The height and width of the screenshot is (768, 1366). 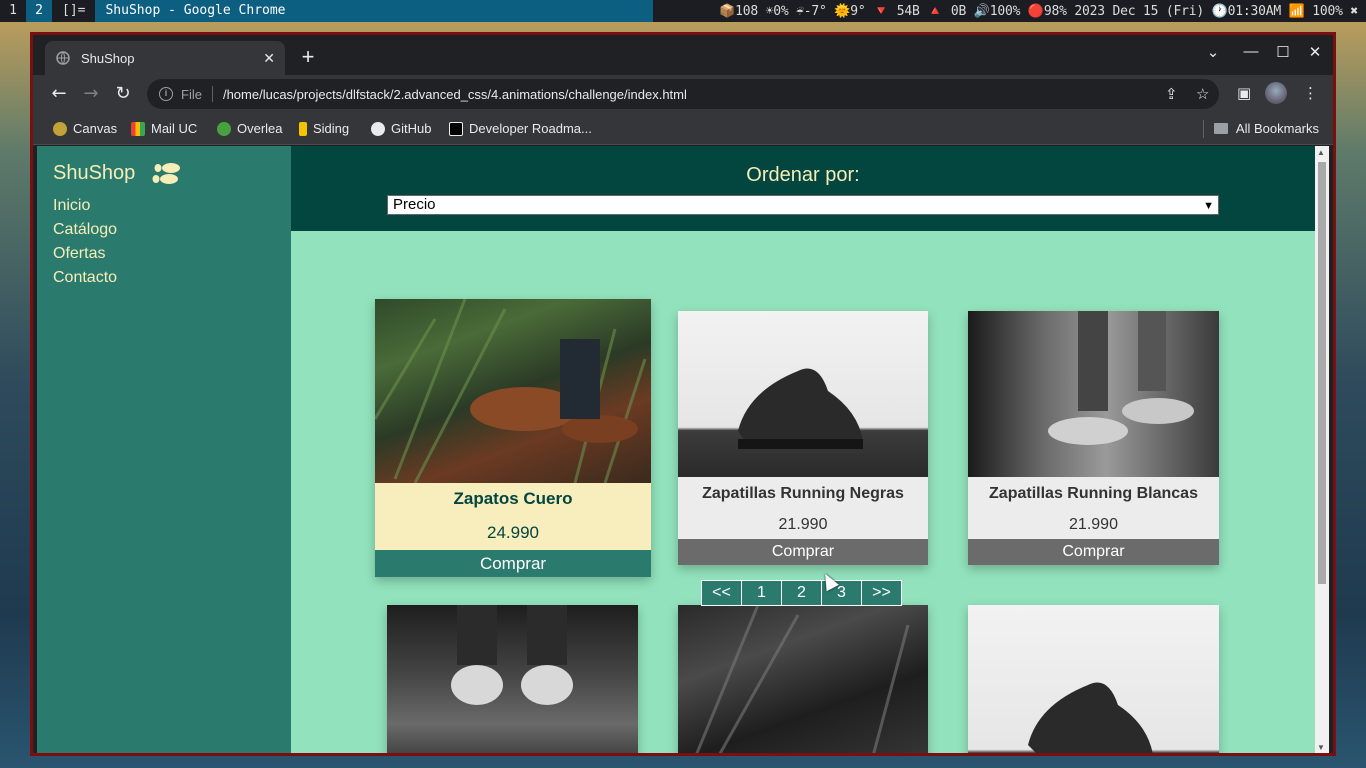 I want to click on tab-search-icon: ⌄, so click(x=1213, y=52).